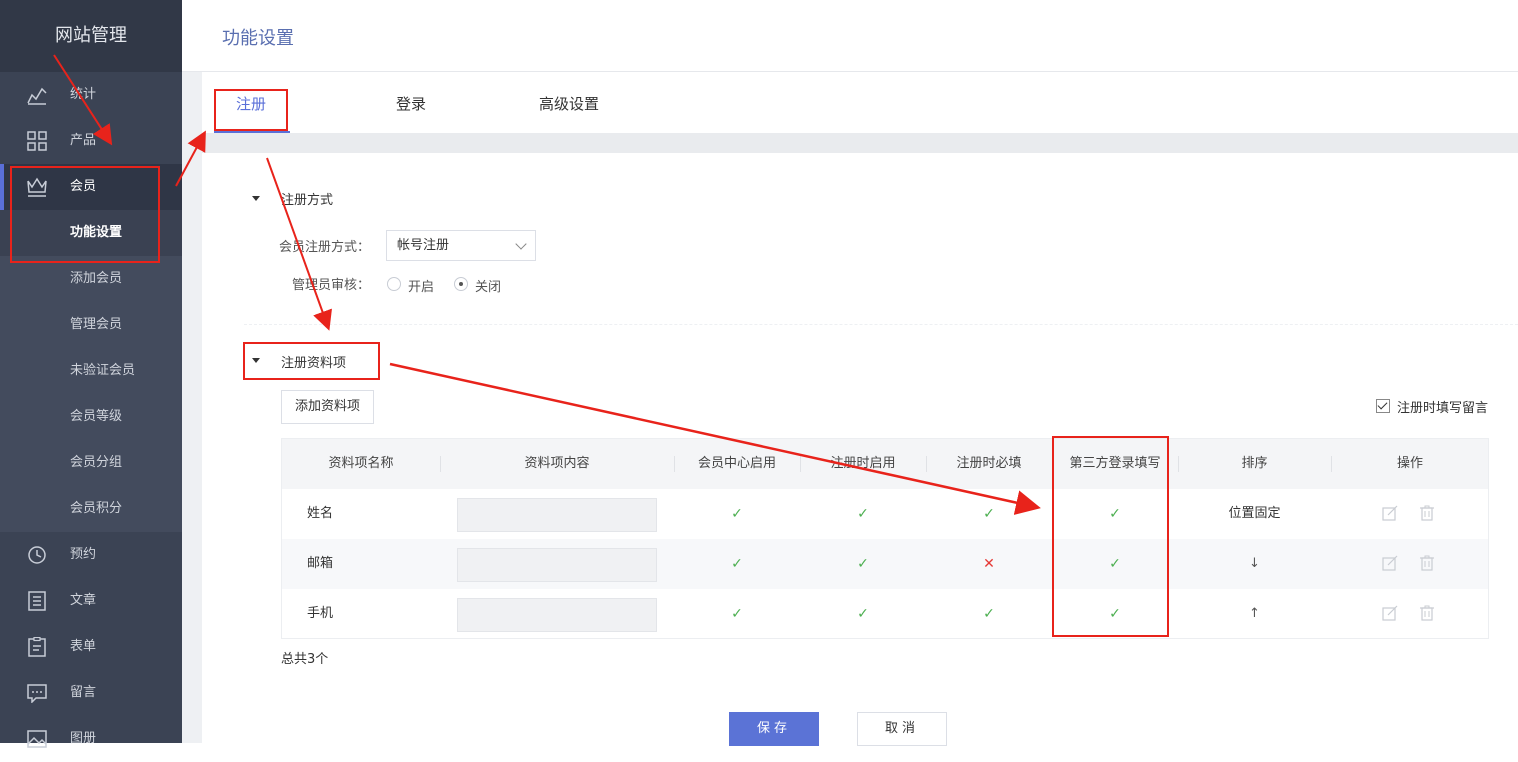  What do you see at coordinates (85, 214) in the screenshot?
I see `annotation-box-members` at bounding box center [85, 214].